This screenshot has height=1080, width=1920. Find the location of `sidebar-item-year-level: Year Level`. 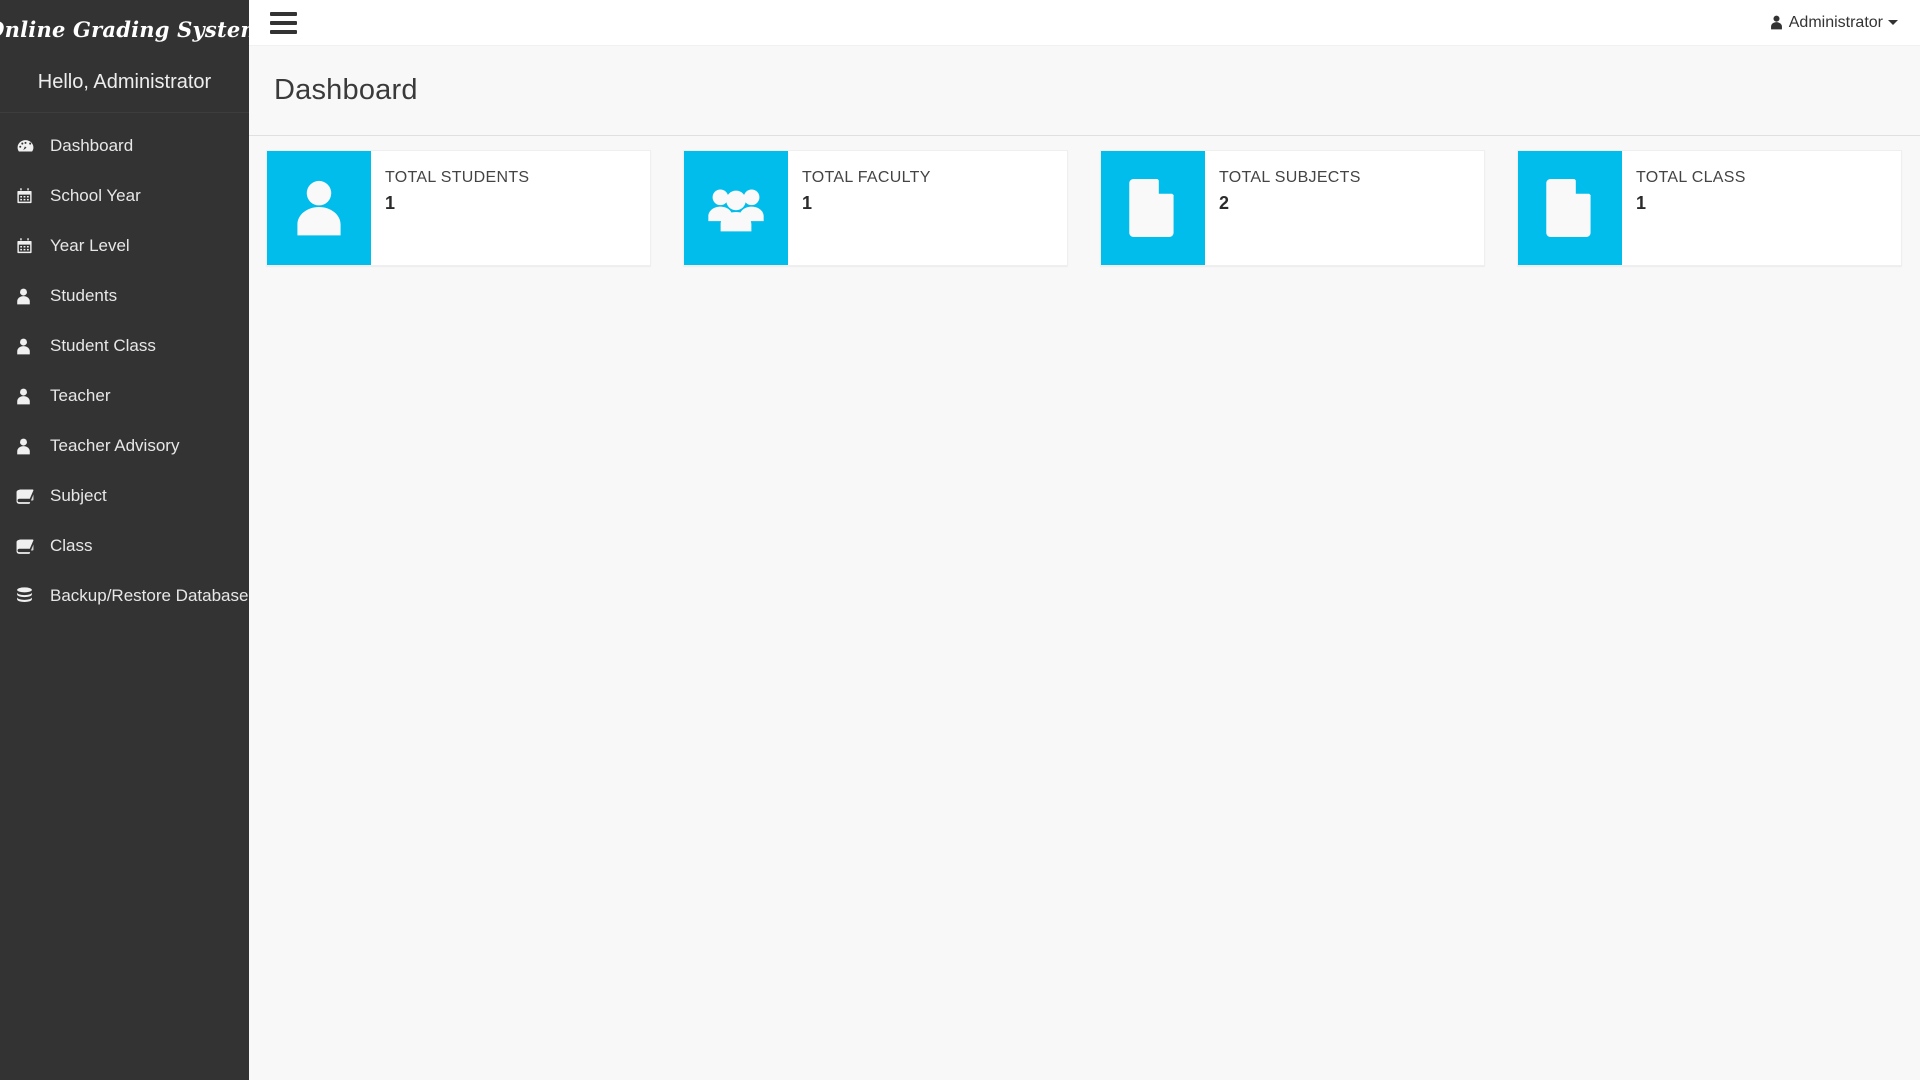

sidebar-item-year-level: Year Level is located at coordinates (124, 246).